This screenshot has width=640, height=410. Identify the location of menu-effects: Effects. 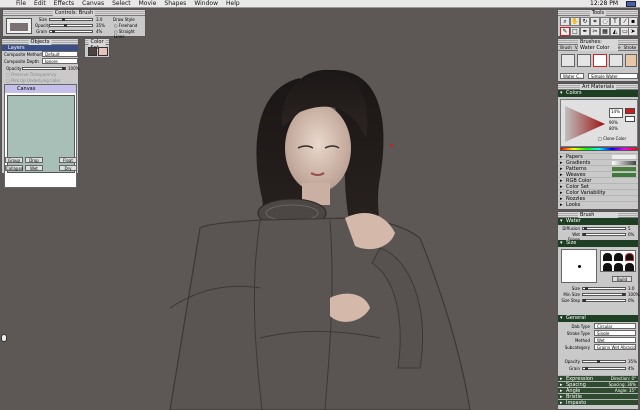
(64, 3).